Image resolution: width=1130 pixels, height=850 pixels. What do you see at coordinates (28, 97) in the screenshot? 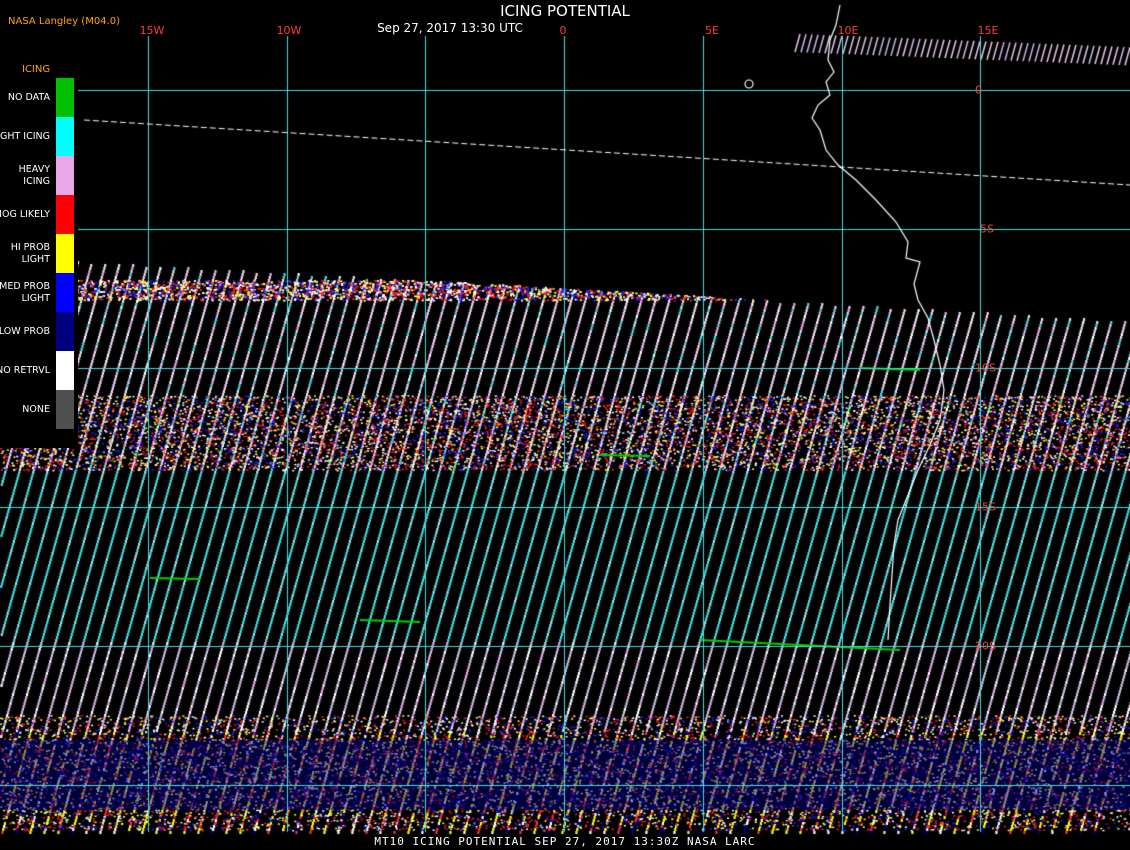
I see `legend-label: NO DATA` at bounding box center [28, 97].